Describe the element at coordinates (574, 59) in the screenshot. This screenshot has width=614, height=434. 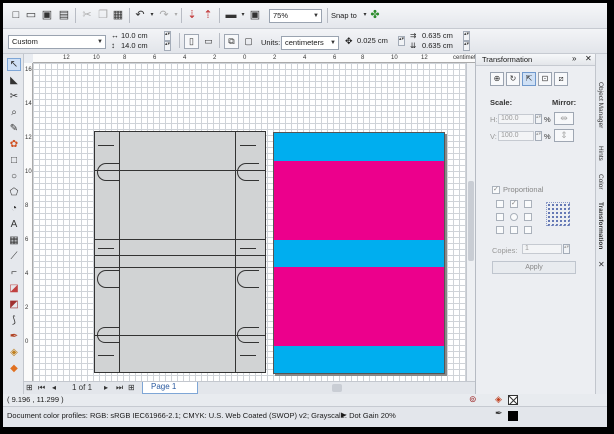
I see `collapse-icon: »` at that location.